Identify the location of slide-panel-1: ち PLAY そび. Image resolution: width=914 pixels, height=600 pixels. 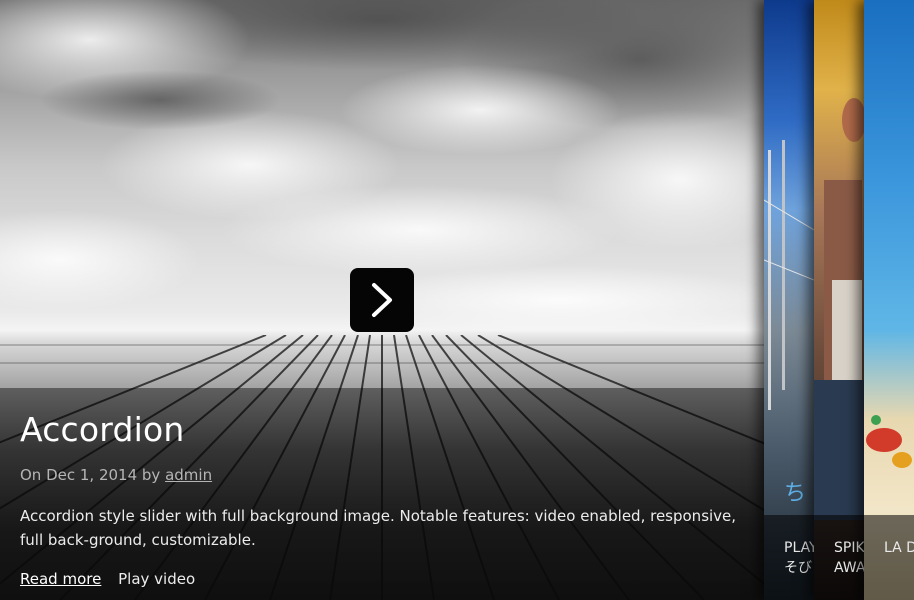
(789, 300).